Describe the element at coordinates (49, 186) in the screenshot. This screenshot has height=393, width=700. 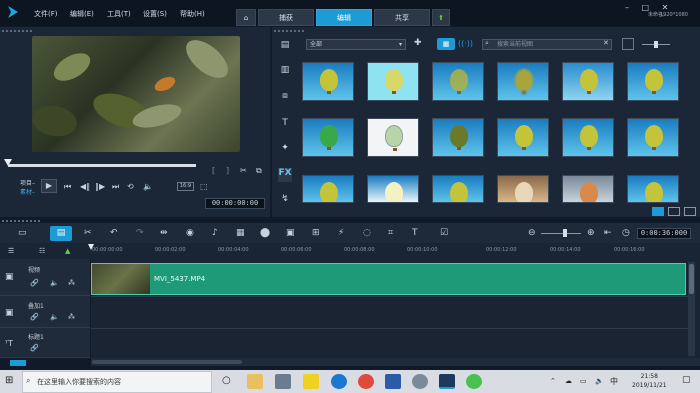
I see `play-button: ▶` at that location.